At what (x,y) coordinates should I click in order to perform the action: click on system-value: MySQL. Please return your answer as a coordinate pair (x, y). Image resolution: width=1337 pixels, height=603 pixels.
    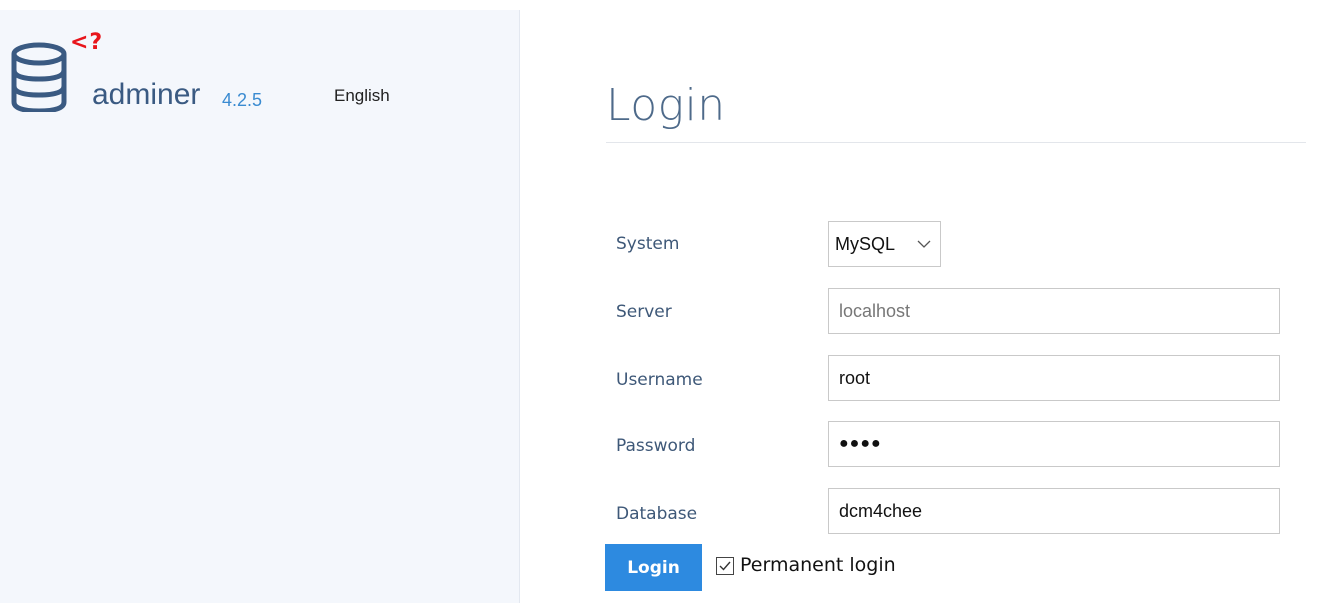
    Looking at the image, I should click on (865, 243).